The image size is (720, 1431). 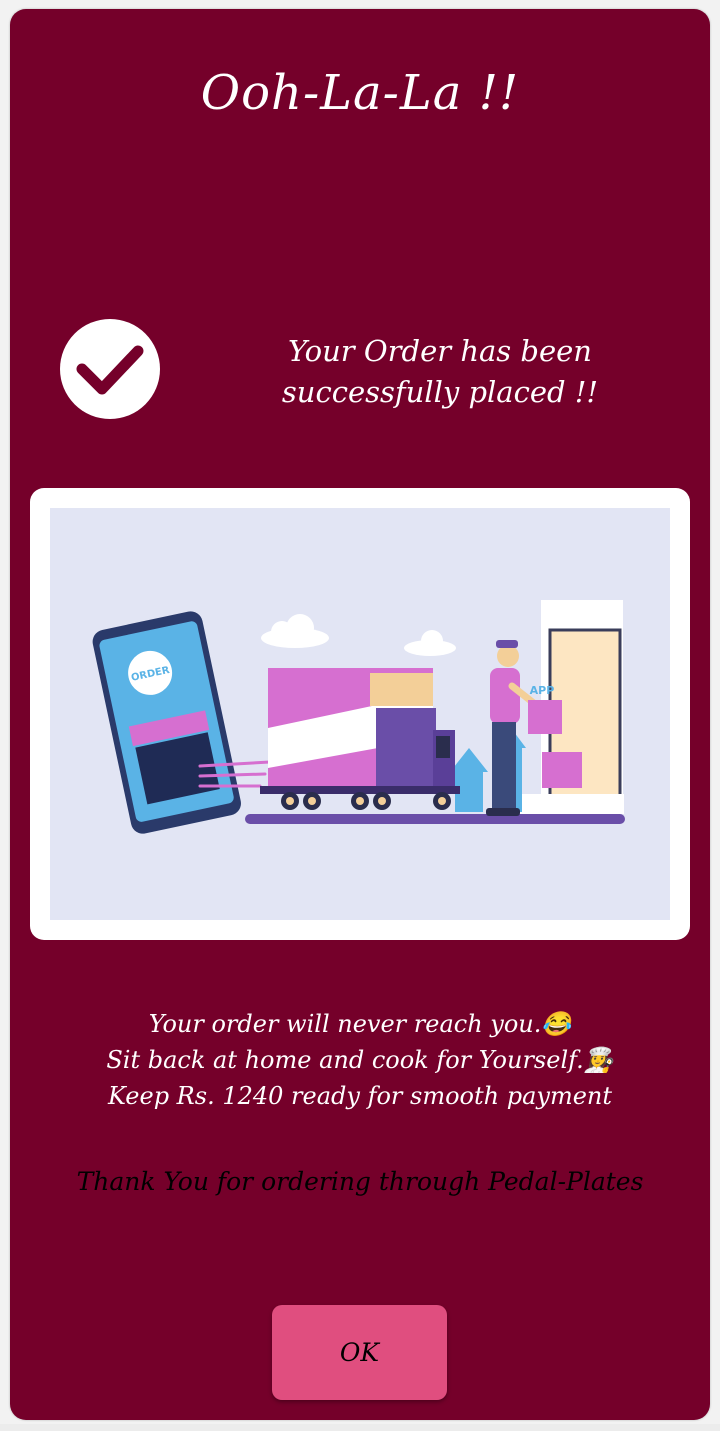 What do you see at coordinates (360, 93) in the screenshot?
I see `dialog-title: Ooh-La-La !!` at bounding box center [360, 93].